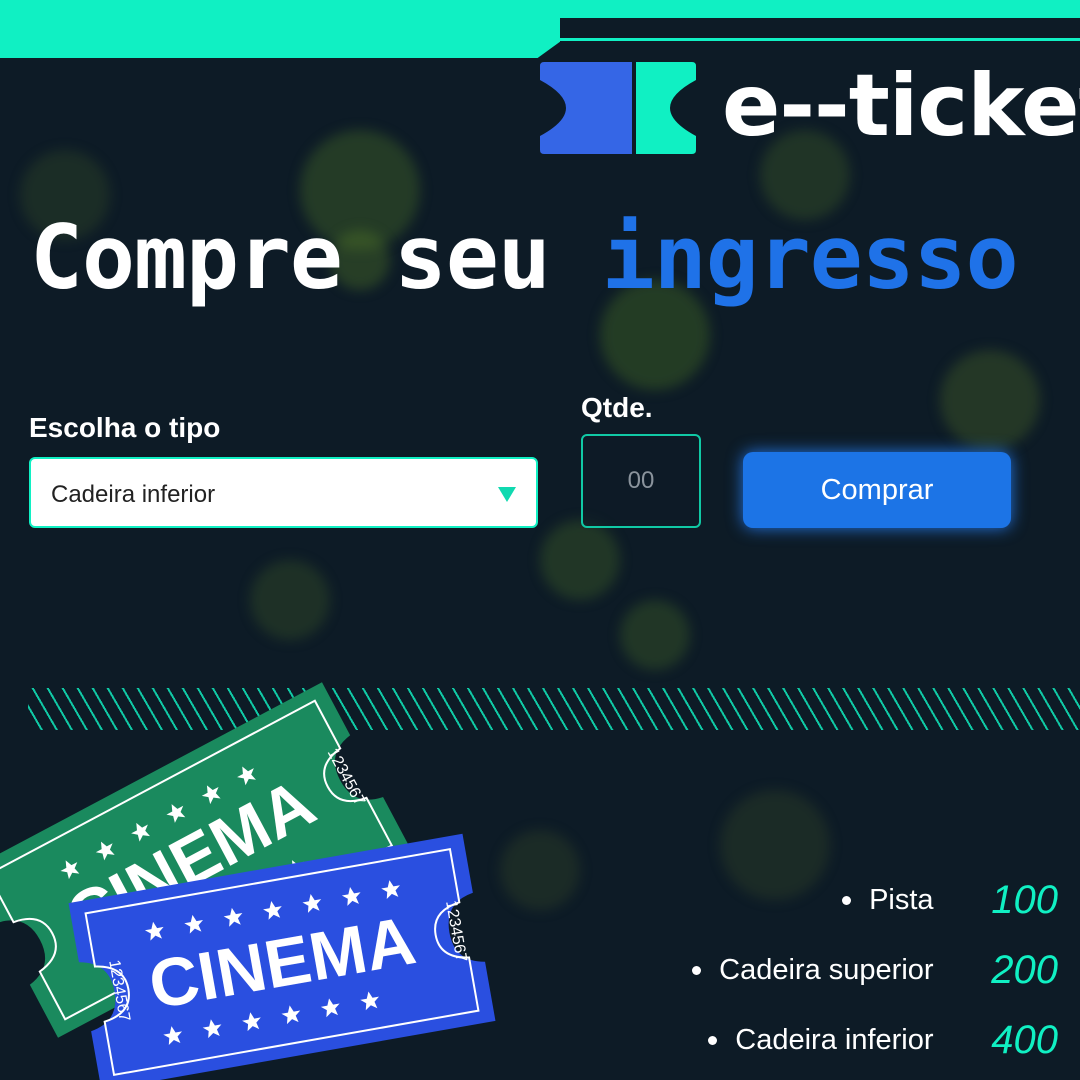 This screenshot has width=1080, height=1080. What do you see at coordinates (1024, 900) in the screenshot?
I see `price-item-value: 100` at bounding box center [1024, 900].